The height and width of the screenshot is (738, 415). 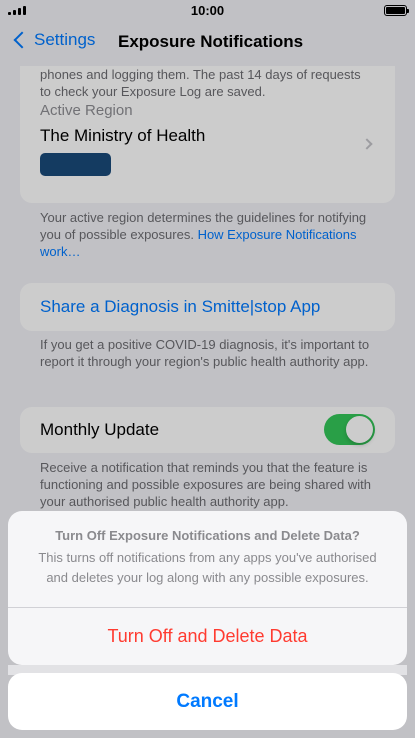 What do you see at coordinates (207, 701) in the screenshot?
I see `cancel-button: Cancel` at bounding box center [207, 701].